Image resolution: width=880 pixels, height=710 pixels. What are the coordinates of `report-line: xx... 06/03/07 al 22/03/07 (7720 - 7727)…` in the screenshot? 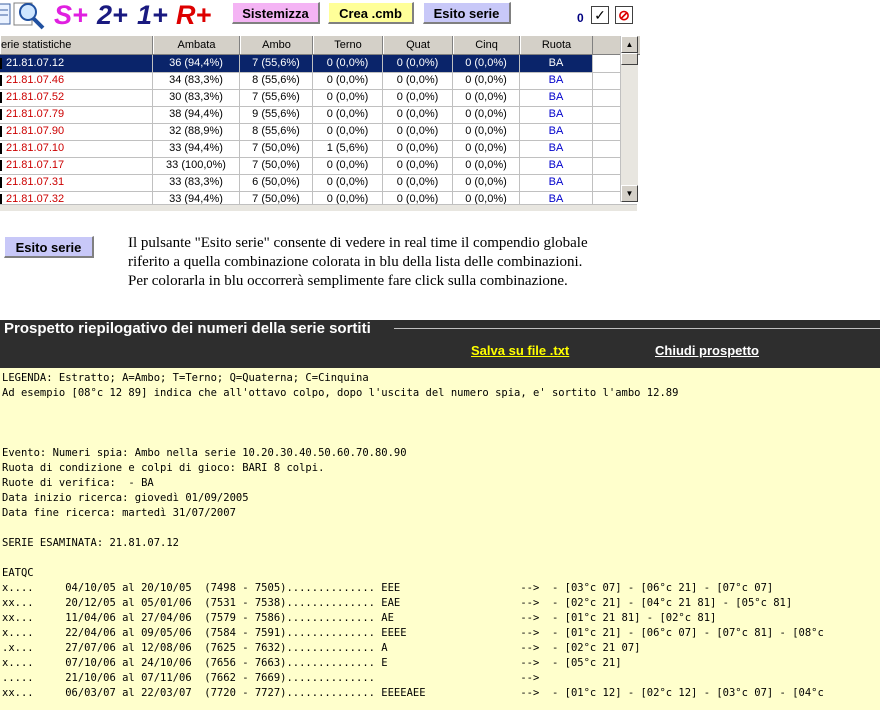 It's located at (413, 693).